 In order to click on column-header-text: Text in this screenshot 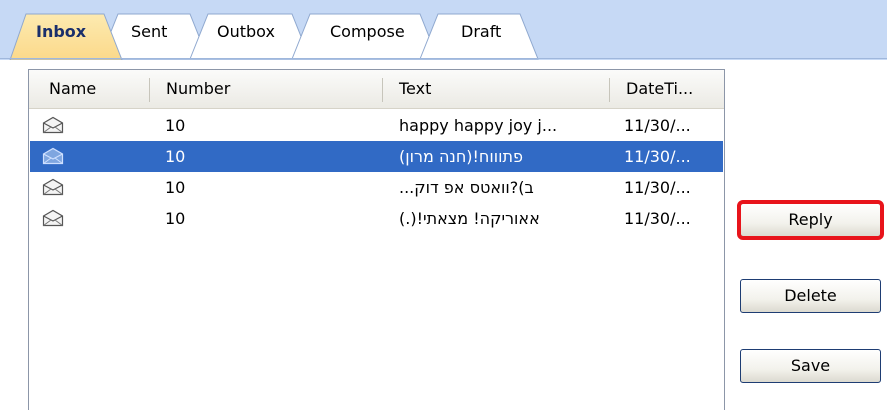, I will do `click(496, 89)`.